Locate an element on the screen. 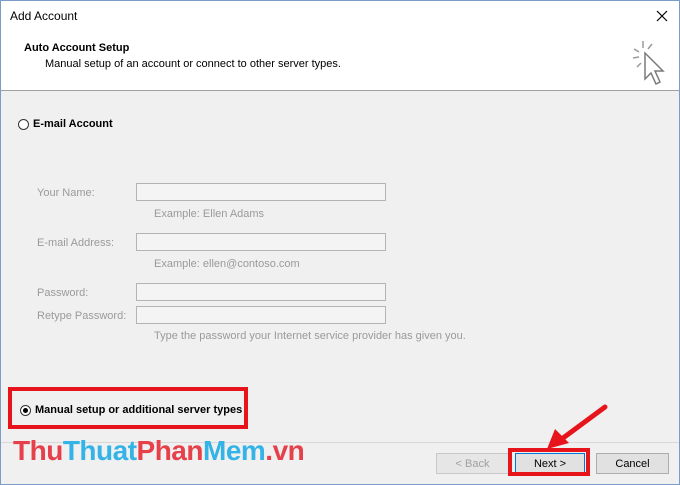 The height and width of the screenshot is (485, 680). close-button is located at coordinates (662, 16).